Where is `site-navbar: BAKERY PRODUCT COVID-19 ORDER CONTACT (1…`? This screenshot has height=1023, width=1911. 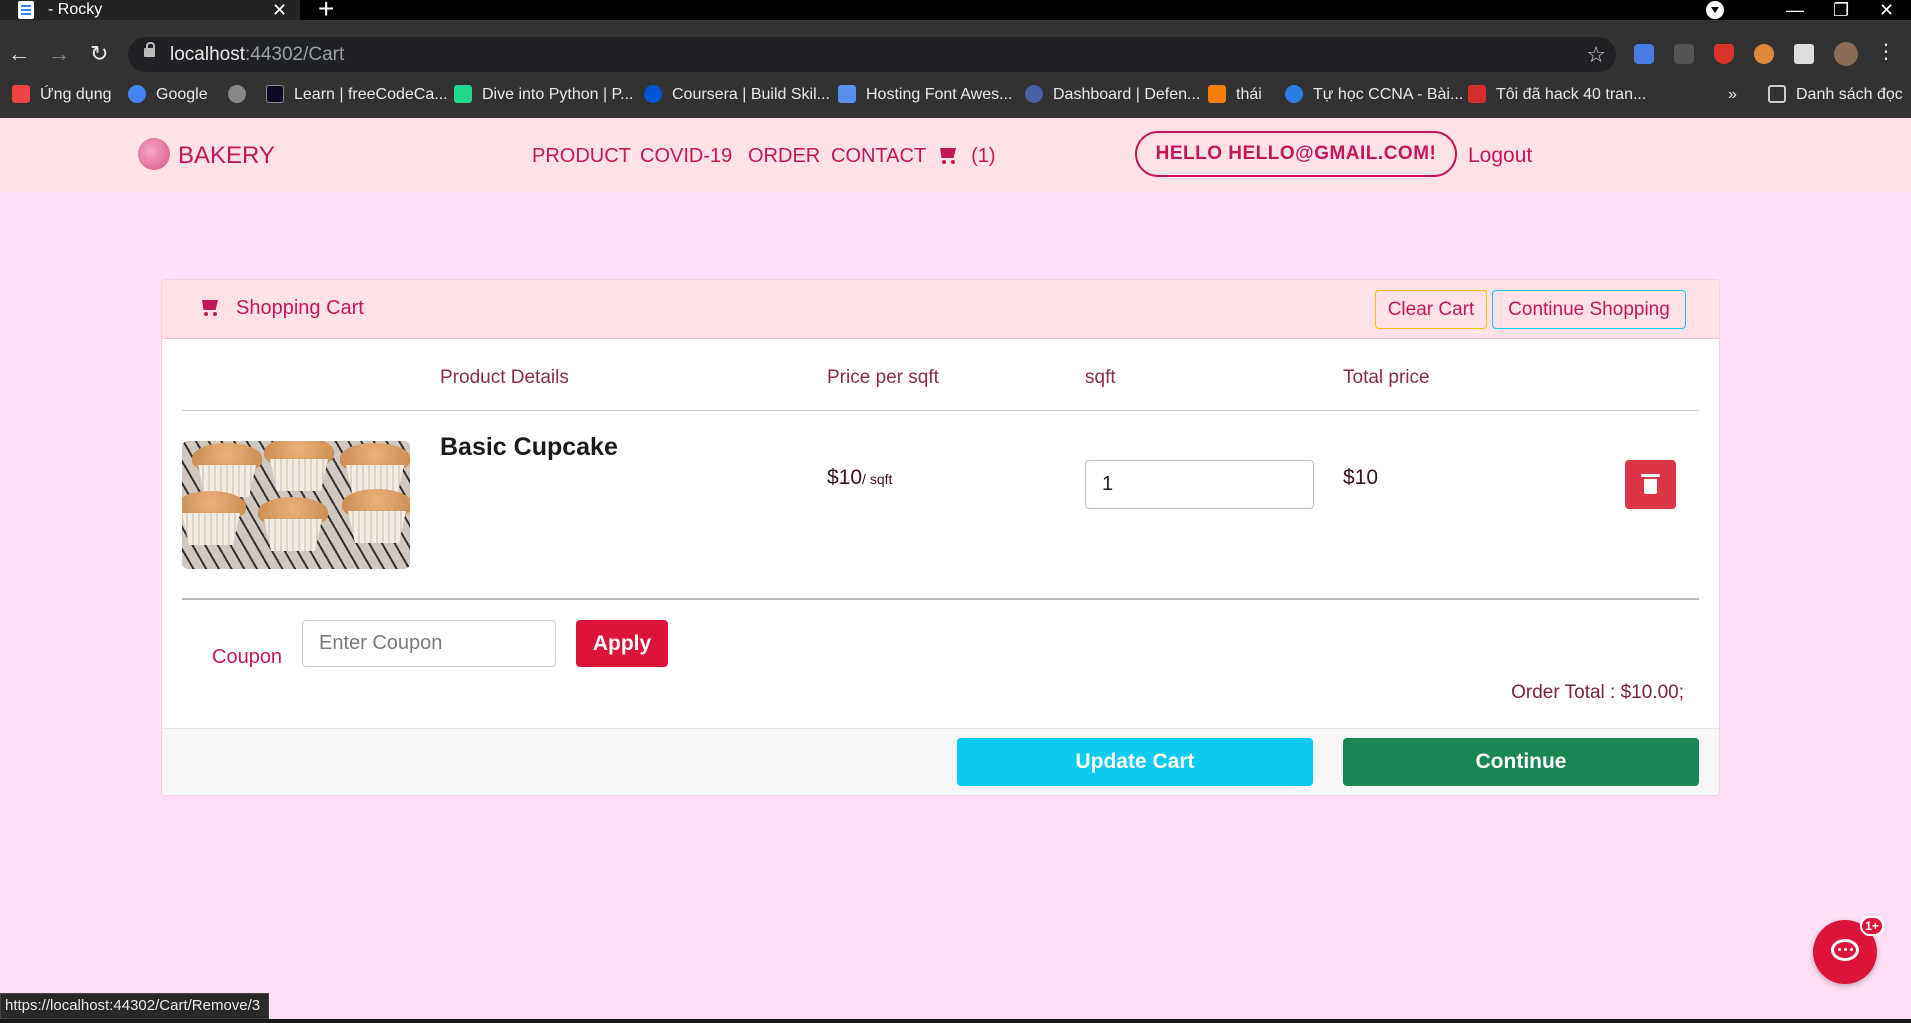
site-navbar: BAKERY PRODUCT COVID-19 ORDER CONTACT (1… is located at coordinates (955, 155).